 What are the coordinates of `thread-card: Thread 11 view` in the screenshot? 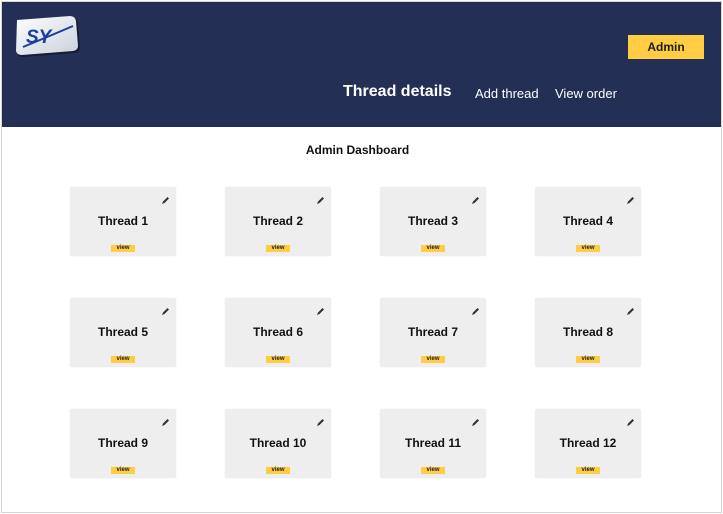 It's located at (433, 443).